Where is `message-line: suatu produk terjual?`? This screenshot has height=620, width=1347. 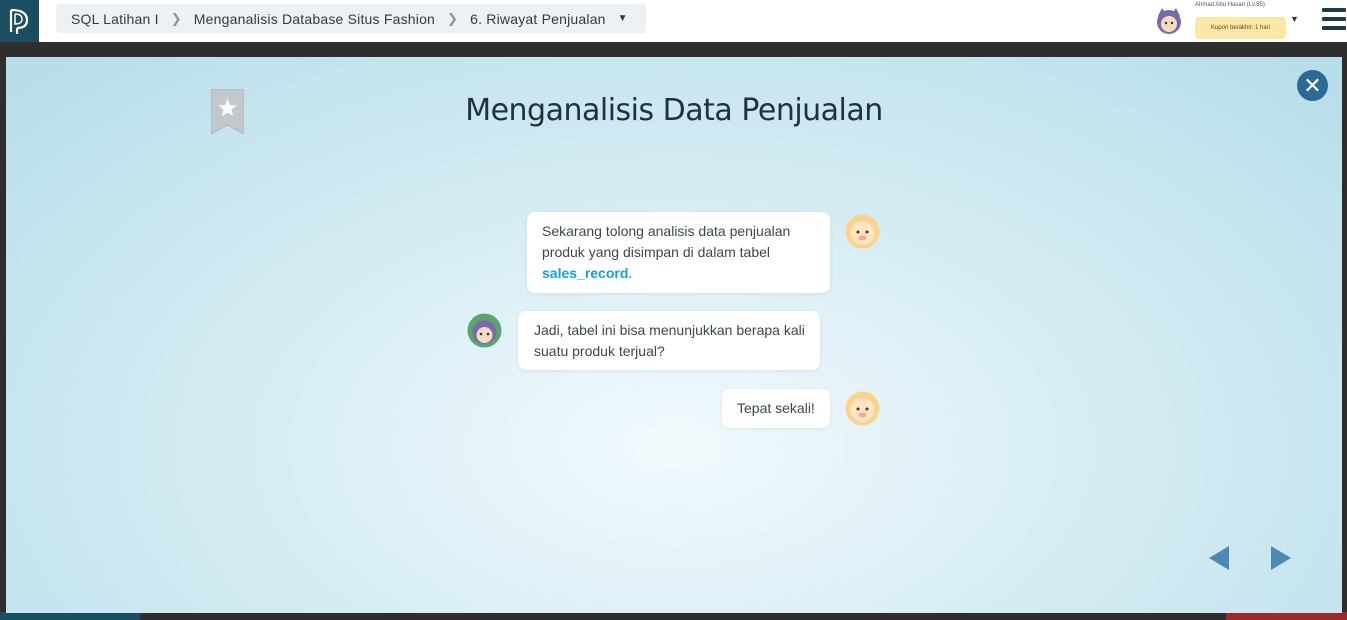
message-line: suatu produk terjual? is located at coordinates (599, 351).